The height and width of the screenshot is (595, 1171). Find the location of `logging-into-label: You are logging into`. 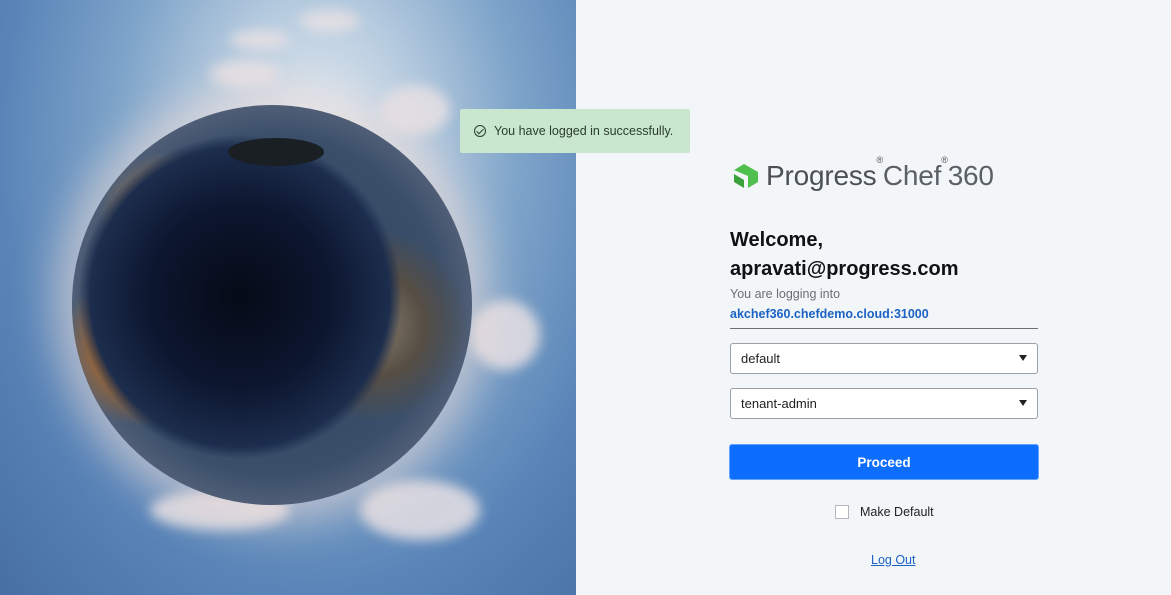

logging-into-label: You are logging into is located at coordinates (785, 294).